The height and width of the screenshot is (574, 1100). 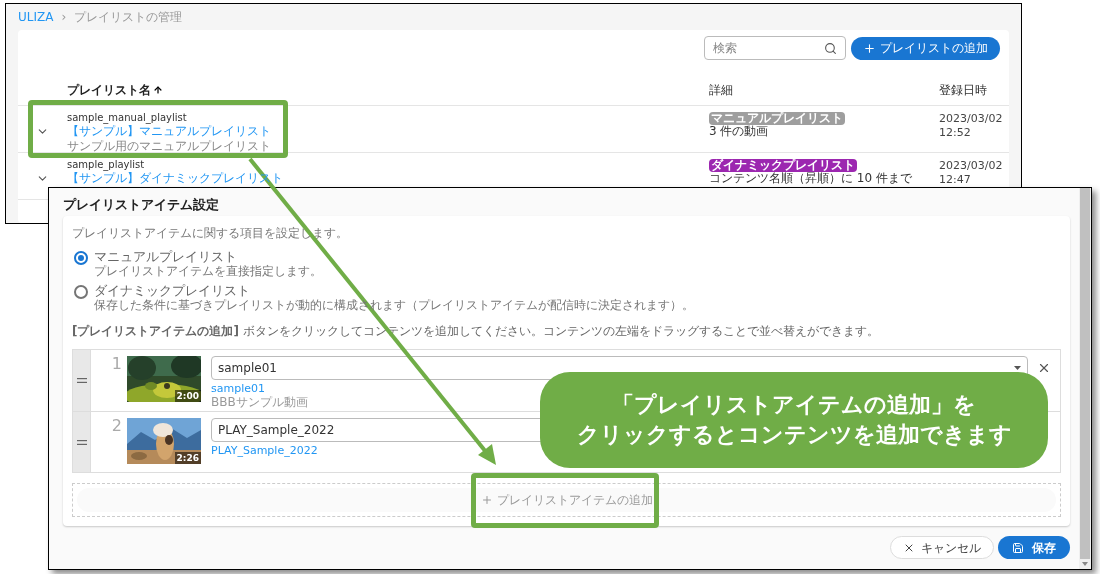 What do you see at coordinates (1044, 368) in the screenshot?
I see `close-icon` at bounding box center [1044, 368].